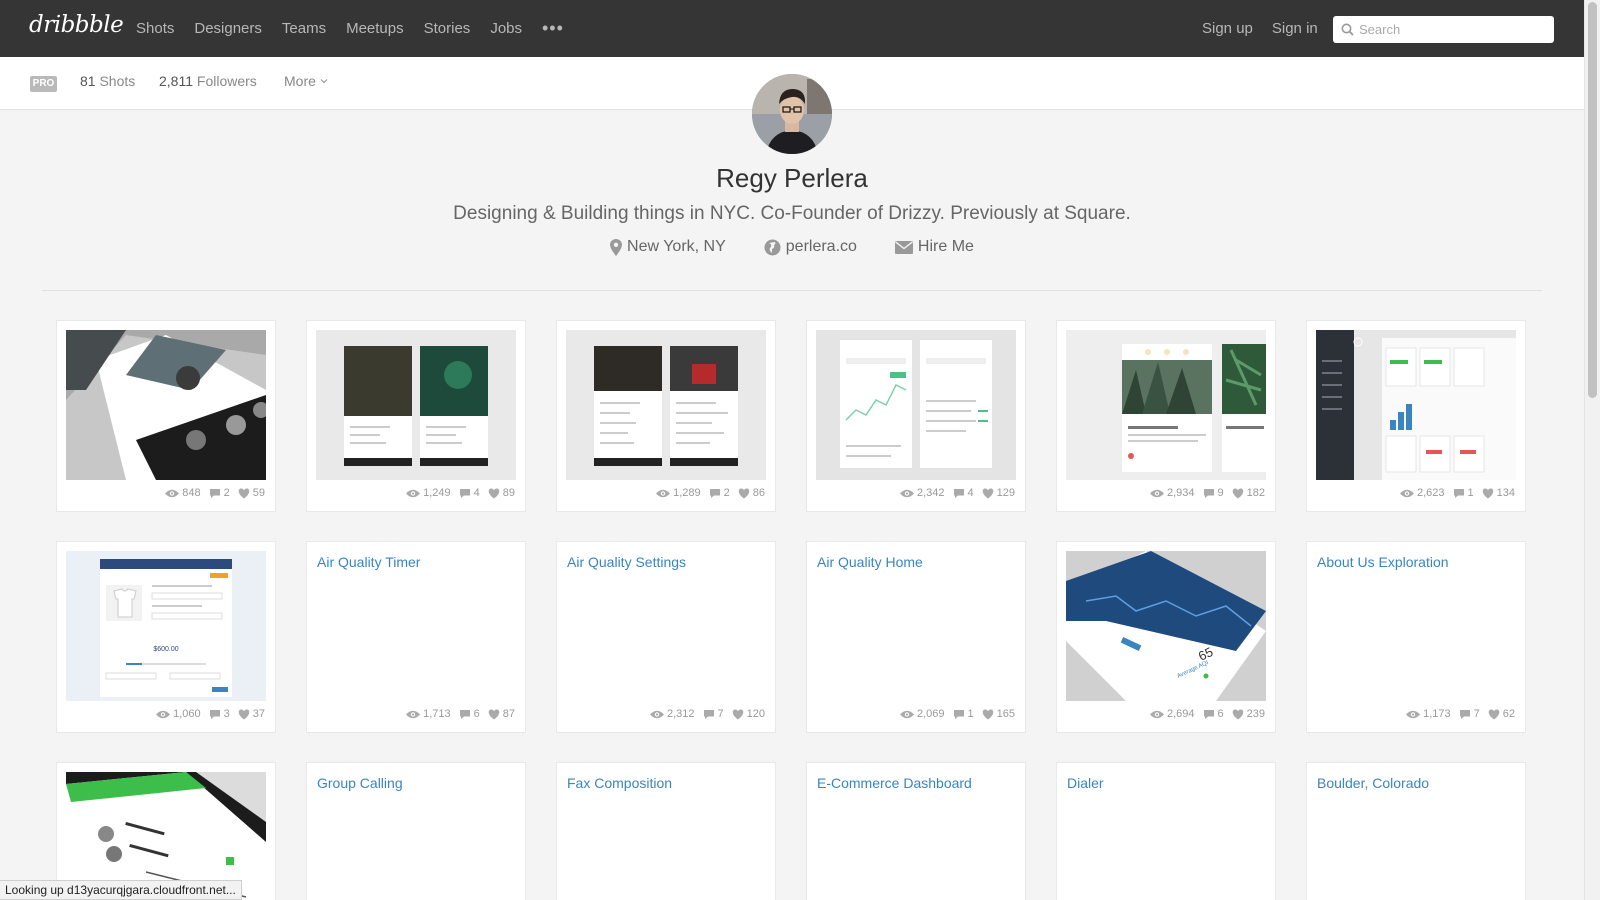  I want to click on shot-card: 1,289 2 86, so click(666, 416).